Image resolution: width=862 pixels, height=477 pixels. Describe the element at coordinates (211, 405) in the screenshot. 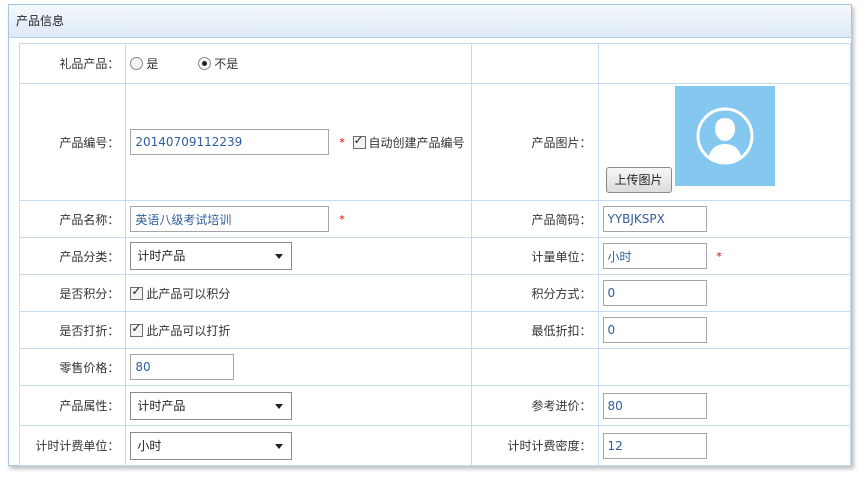

I see `attribute-select: 计时产品` at that location.